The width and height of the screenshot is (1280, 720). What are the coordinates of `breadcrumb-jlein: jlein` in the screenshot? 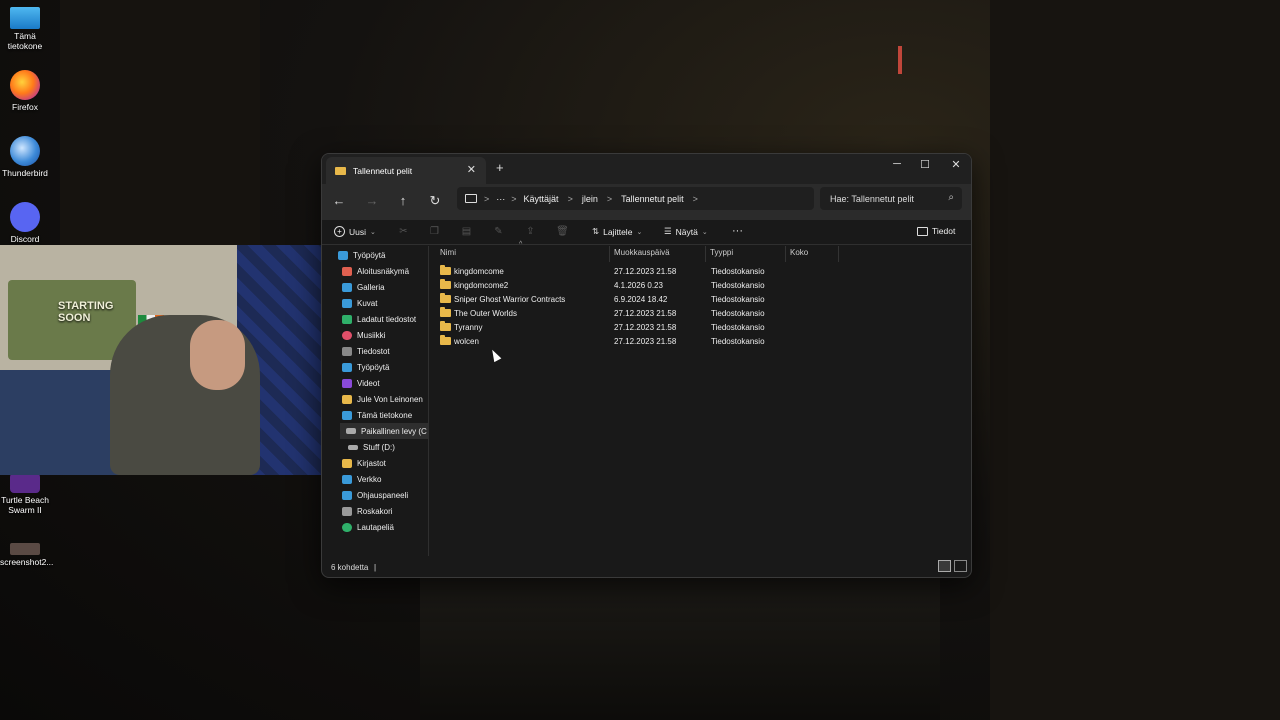 It's located at (590, 199).